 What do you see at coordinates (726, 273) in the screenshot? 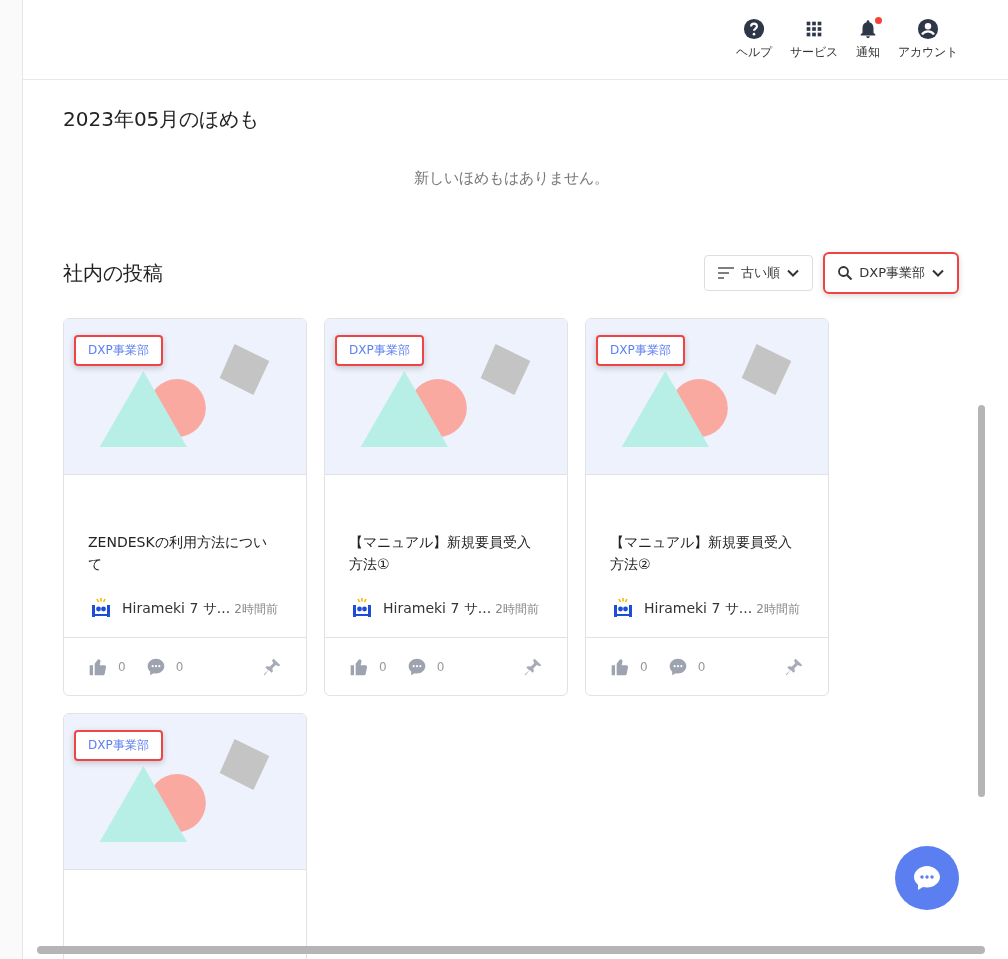
I see `sort-icon` at bounding box center [726, 273].